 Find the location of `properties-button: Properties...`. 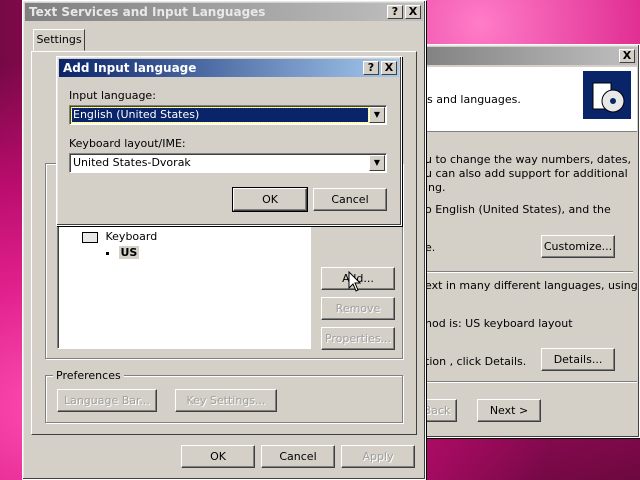

properties-button: Properties... is located at coordinates (358, 338).